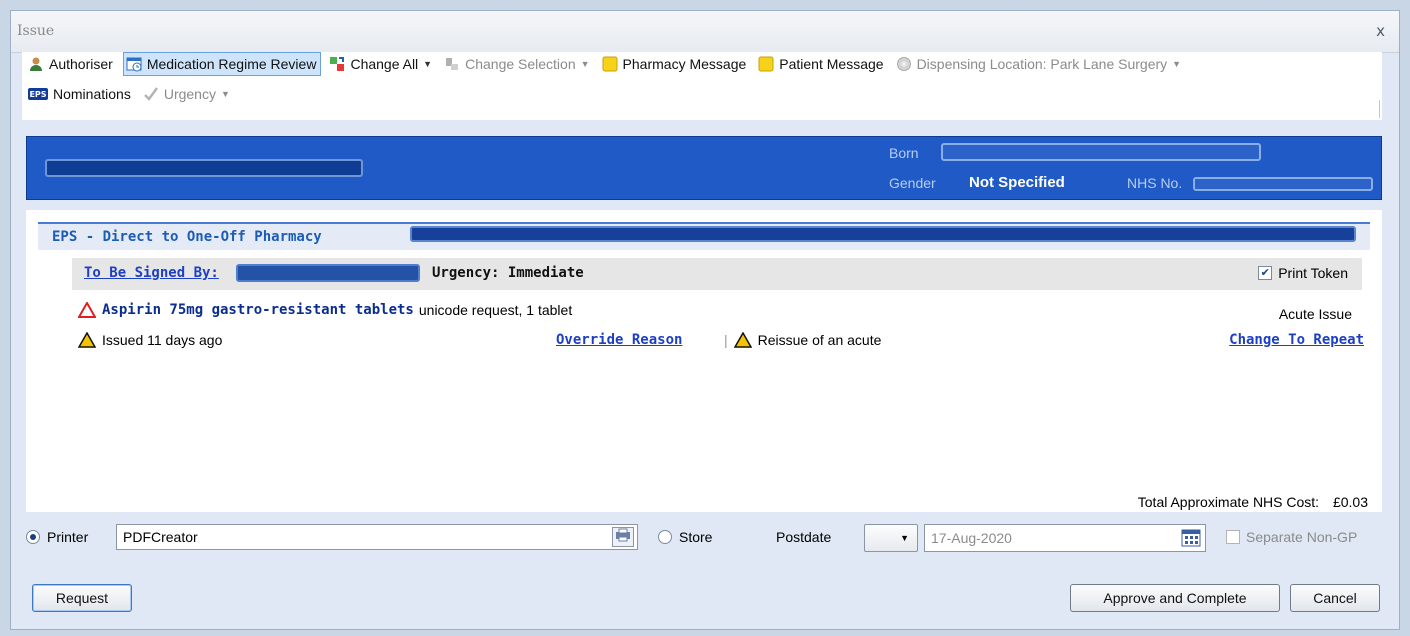  I want to click on issued-warning: Issued 11 days ago, so click(150, 340).